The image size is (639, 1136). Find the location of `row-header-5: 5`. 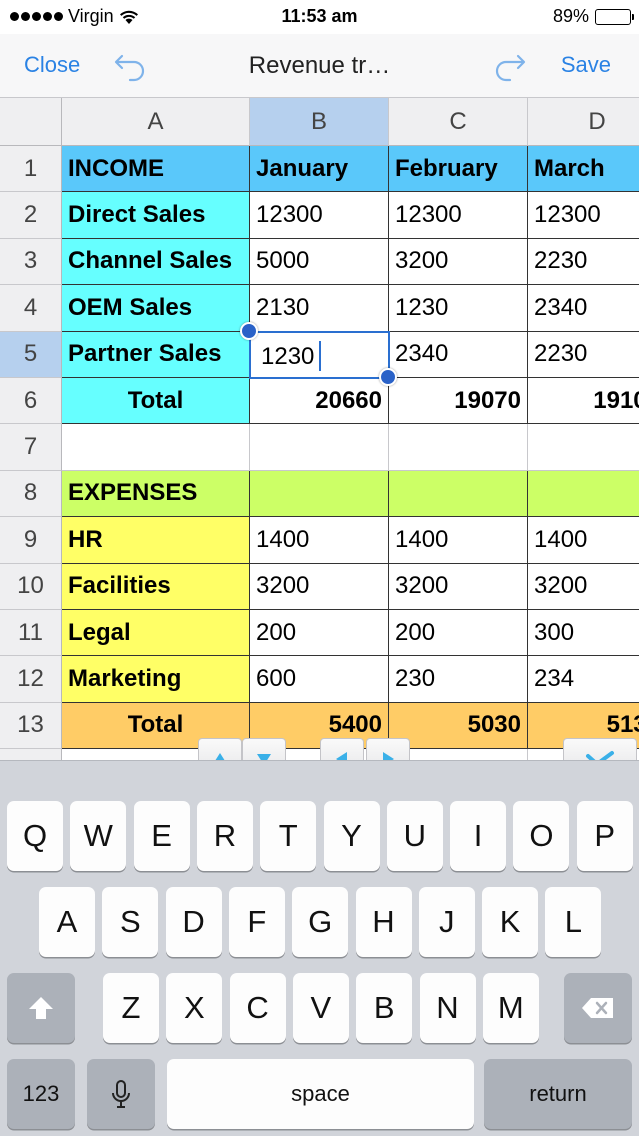

row-header-5: 5 is located at coordinates (31, 354).